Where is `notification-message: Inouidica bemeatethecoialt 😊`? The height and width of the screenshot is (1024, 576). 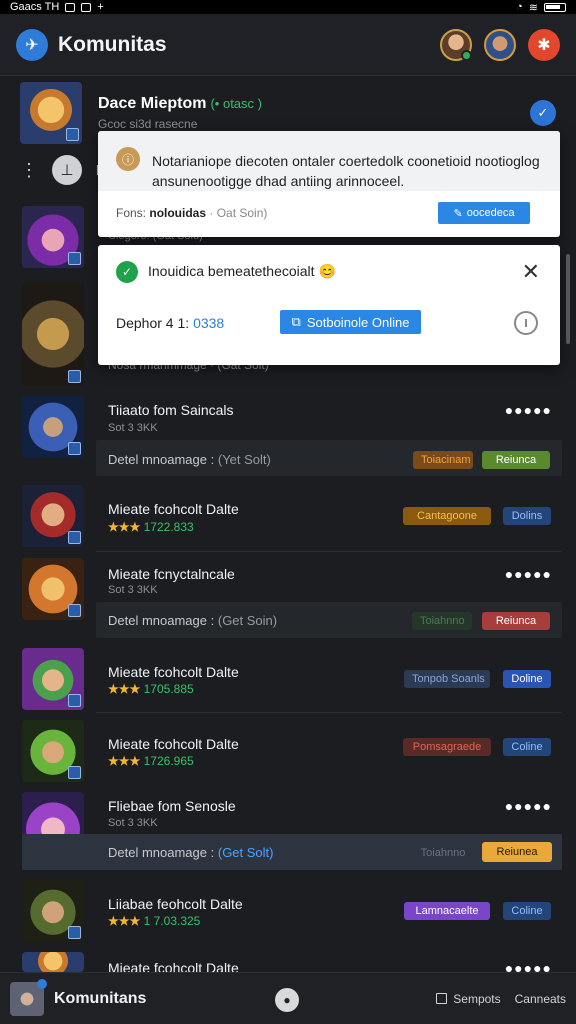
notification-message: Inouidica bemeatethecoialt 😊 is located at coordinates (242, 271).